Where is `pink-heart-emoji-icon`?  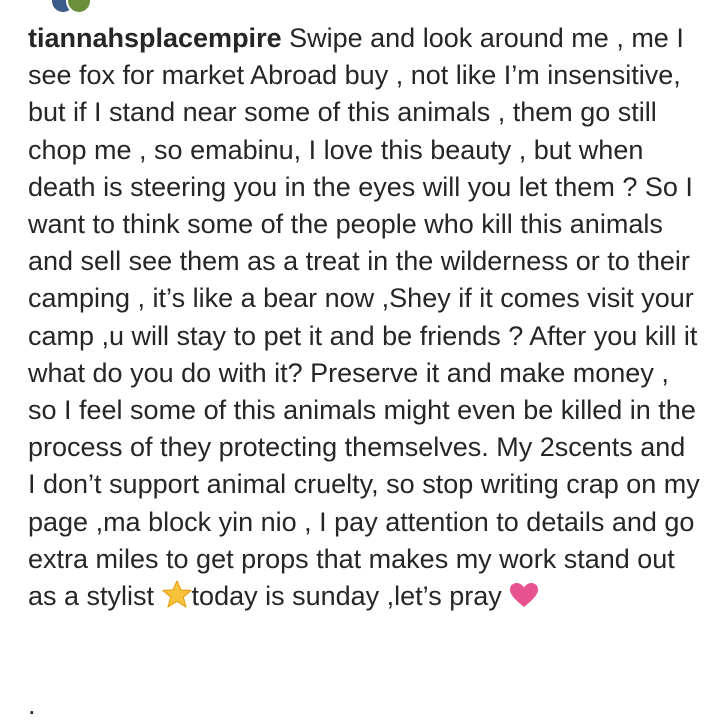 pink-heart-emoji-icon is located at coordinates (524, 599).